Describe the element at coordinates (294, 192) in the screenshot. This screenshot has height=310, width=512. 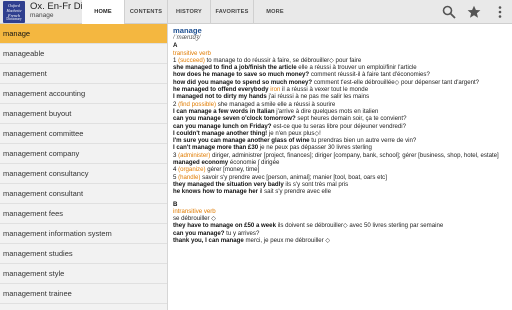
I see `example-translation: il sait s'y prendre avec elle` at that location.